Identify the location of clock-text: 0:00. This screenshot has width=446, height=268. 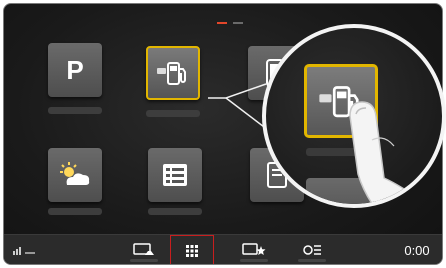
(417, 250).